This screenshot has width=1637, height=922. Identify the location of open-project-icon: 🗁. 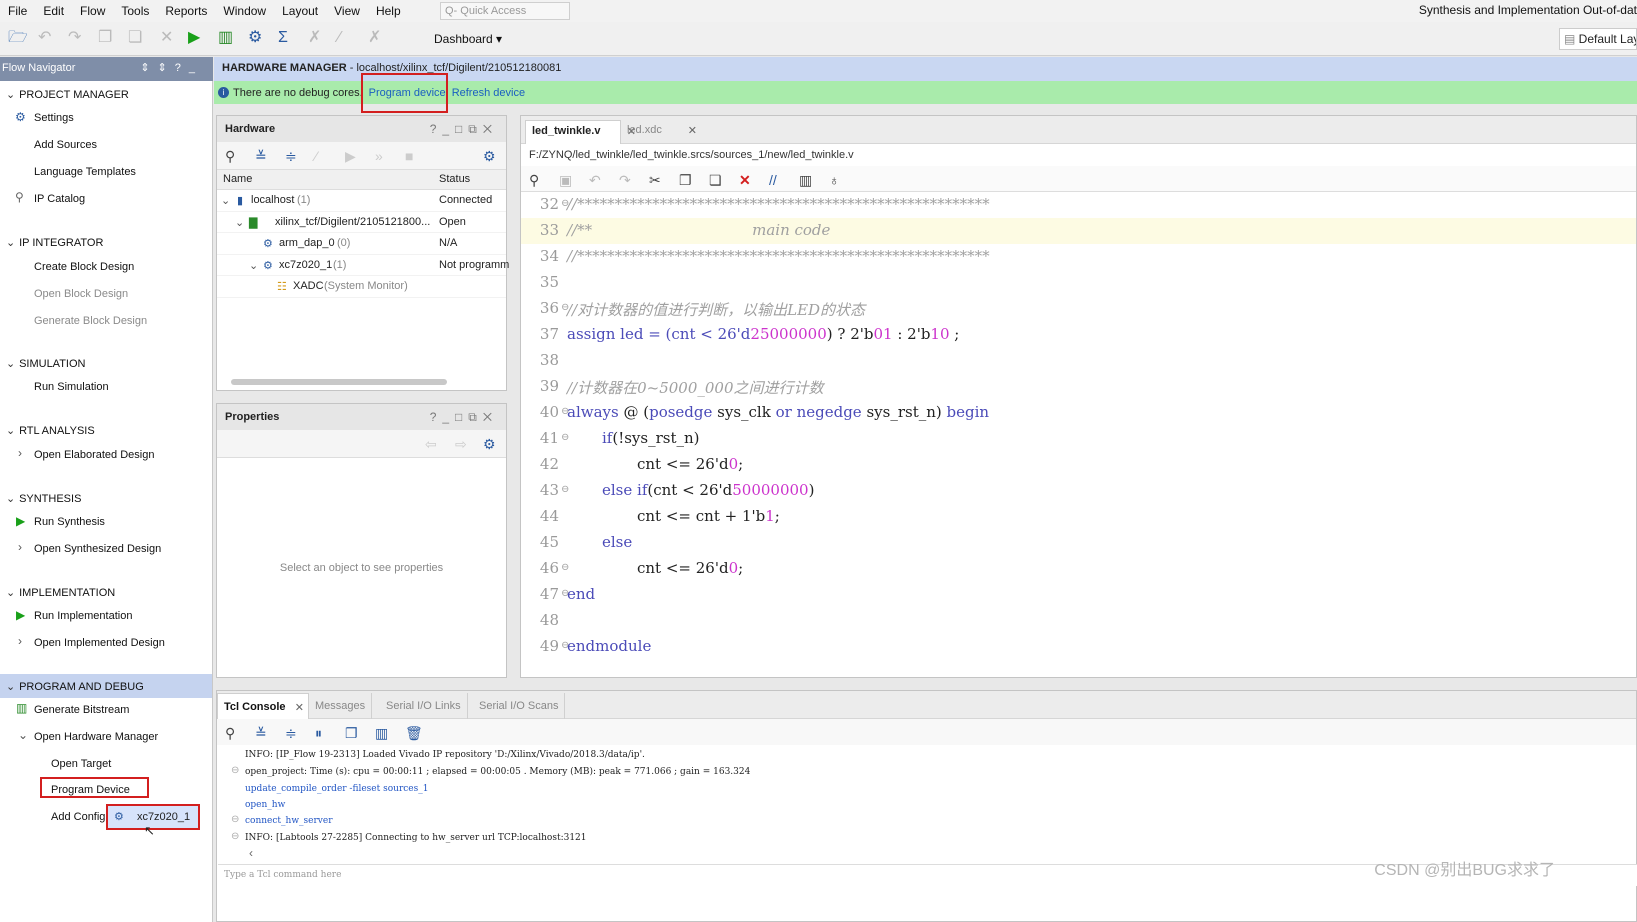
(18, 38).